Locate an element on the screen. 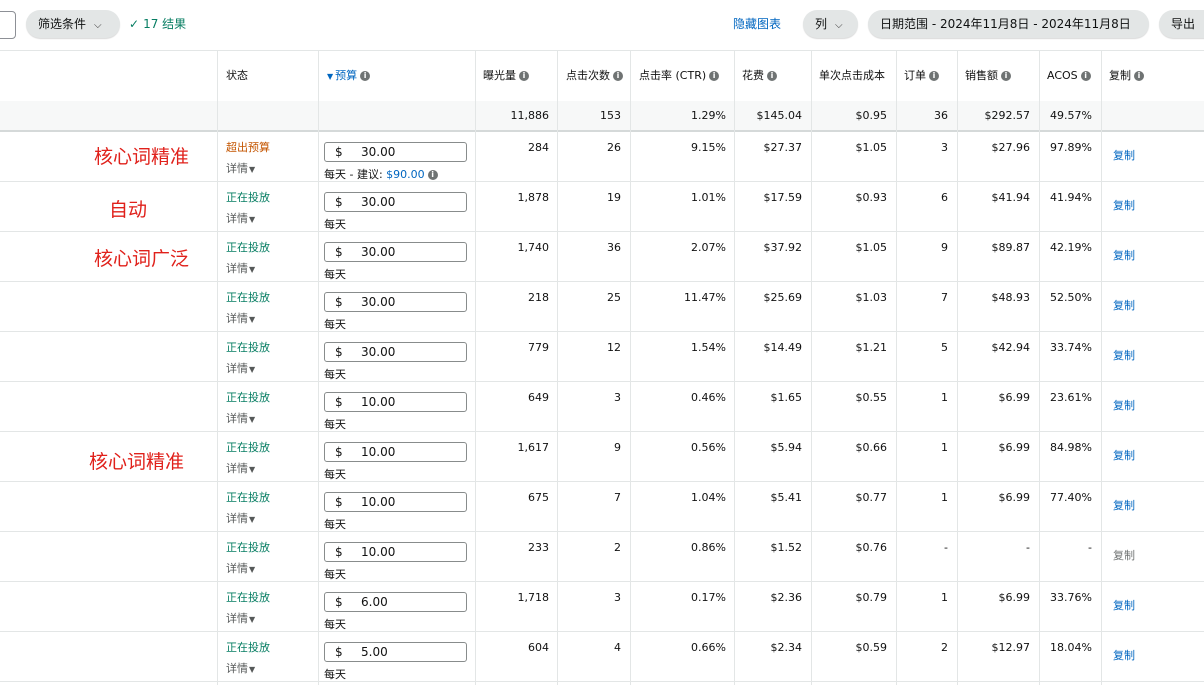  clicks-cell: 12 is located at coordinates (614, 347).